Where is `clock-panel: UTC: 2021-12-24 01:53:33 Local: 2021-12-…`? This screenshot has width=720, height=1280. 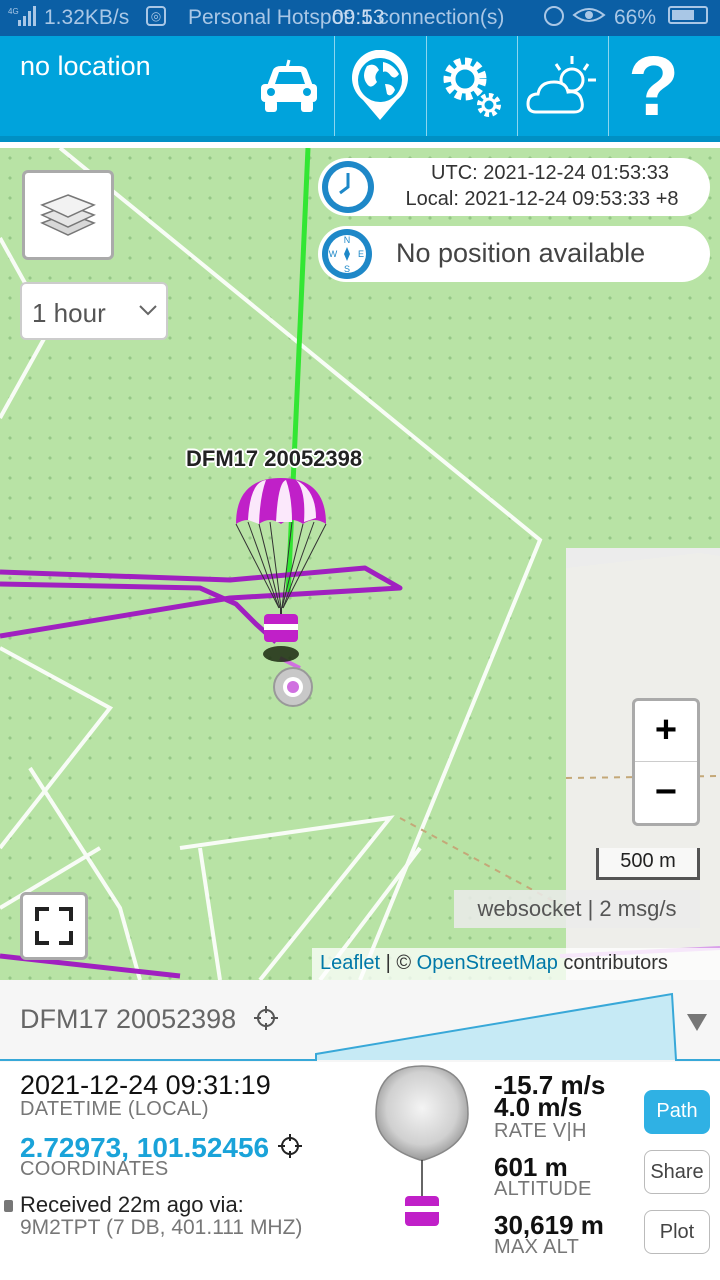 clock-panel: UTC: 2021-12-24 01:53:33 Local: 2021-12-… is located at coordinates (514, 187).